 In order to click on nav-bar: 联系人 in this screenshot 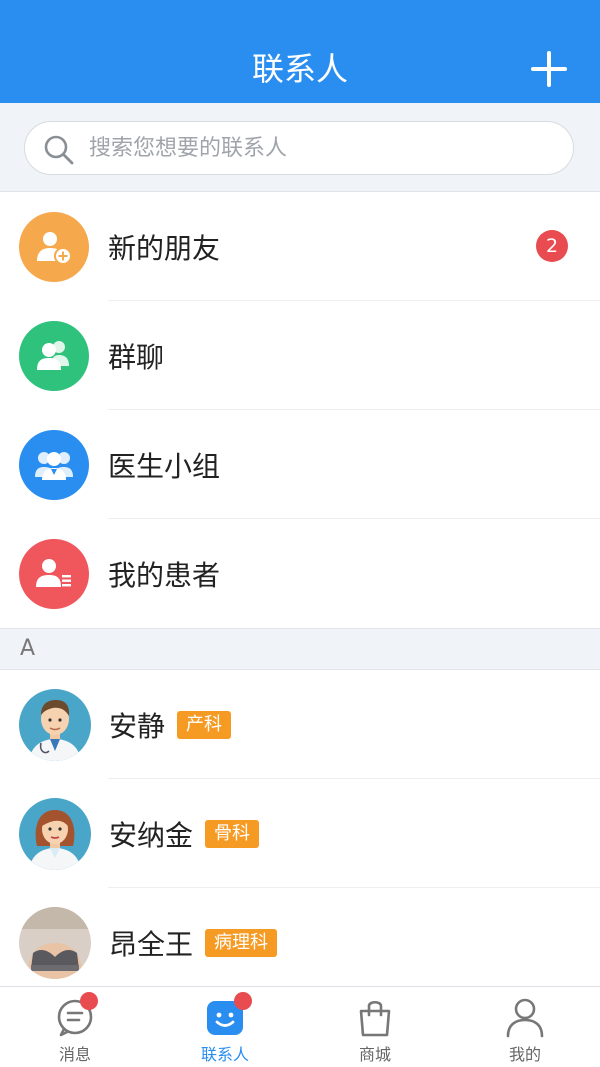, I will do `click(300, 51)`.